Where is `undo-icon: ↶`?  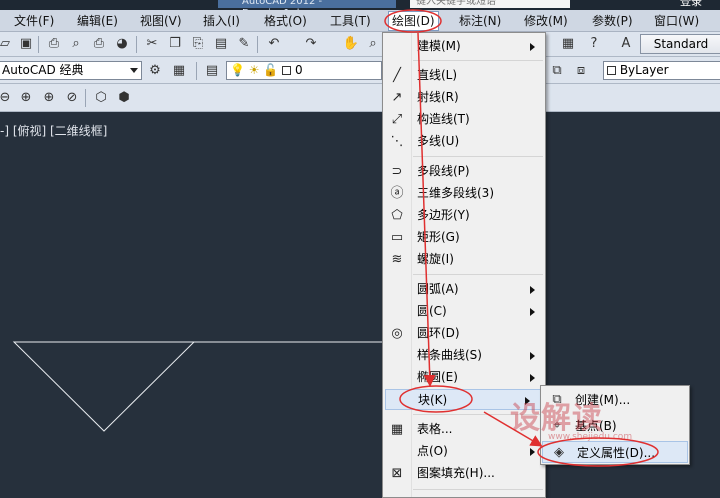
undo-icon: ↶ is located at coordinates (274, 44).